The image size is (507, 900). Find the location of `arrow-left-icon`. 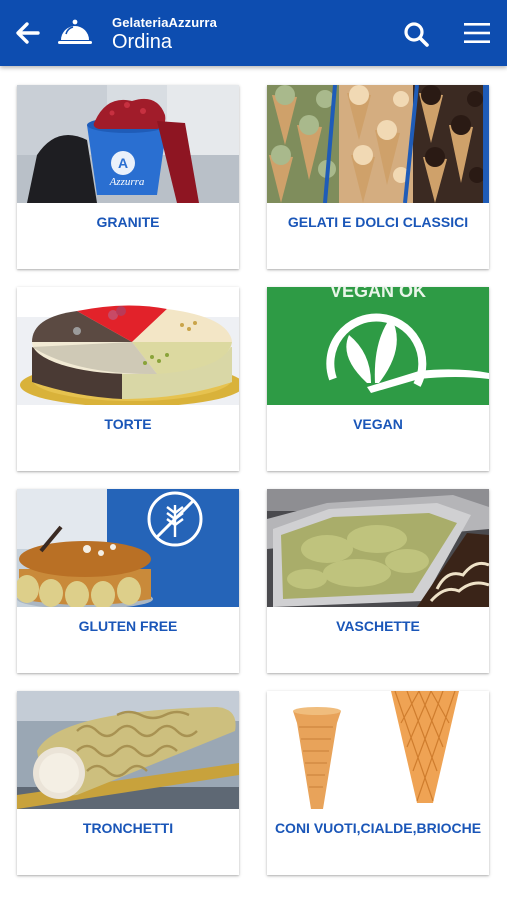

arrow-left-icon is located at coordinates (27, 33).